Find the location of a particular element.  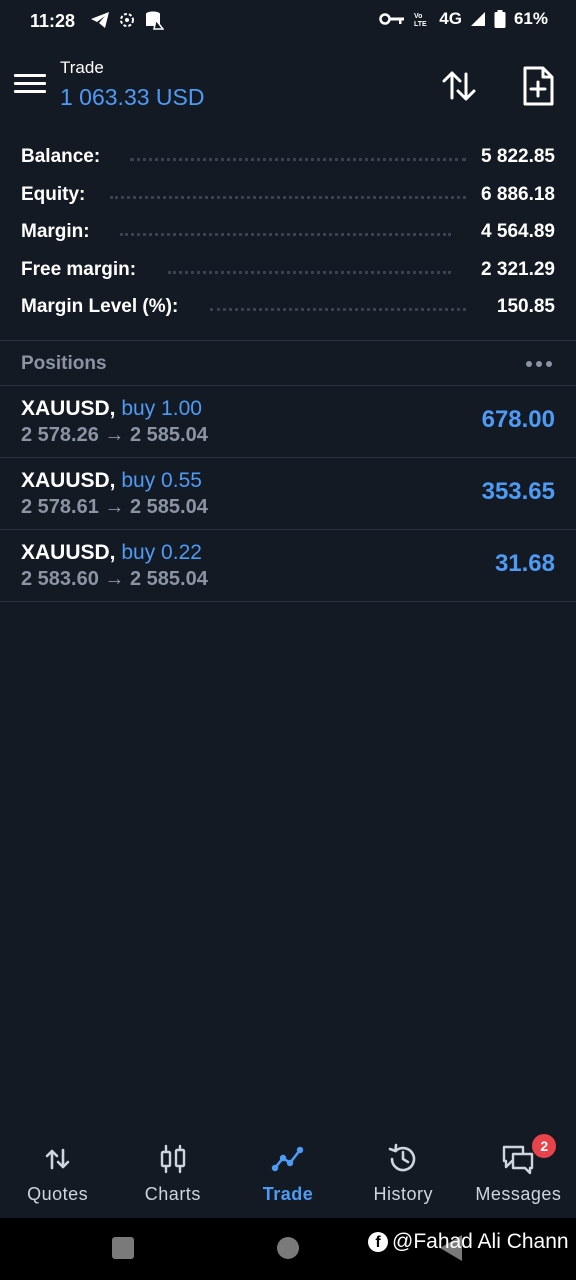

position-profit: 31.68 is located at coordinates (524, 563).